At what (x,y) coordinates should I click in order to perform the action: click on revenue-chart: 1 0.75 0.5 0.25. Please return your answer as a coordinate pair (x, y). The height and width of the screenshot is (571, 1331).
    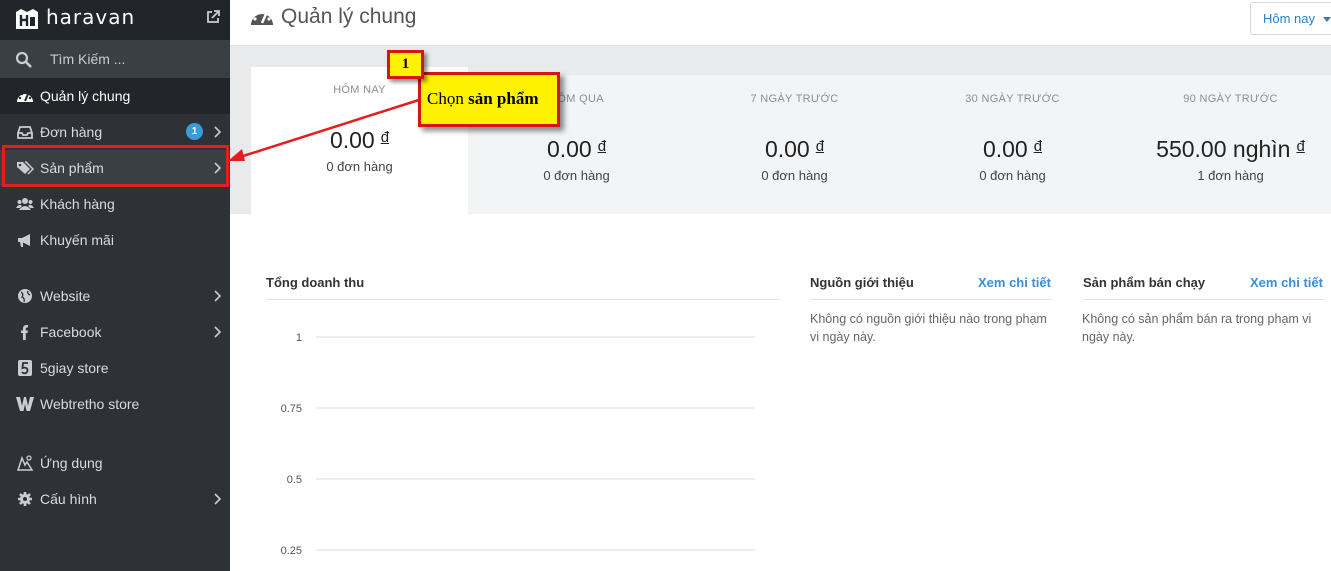
    Looking at the image, I should click on (518, 444).